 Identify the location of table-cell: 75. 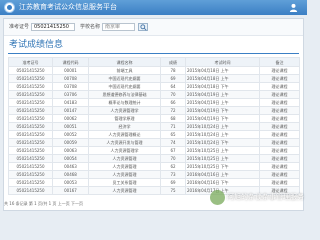
(173, 190).